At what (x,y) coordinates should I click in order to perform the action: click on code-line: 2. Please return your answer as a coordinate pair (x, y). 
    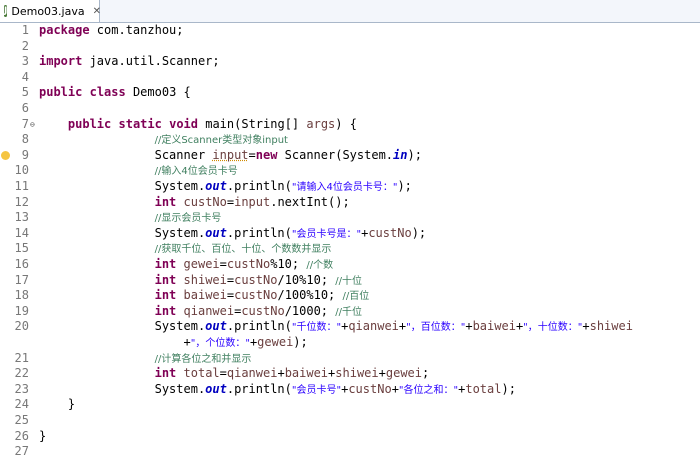
    Looking at the image, I should click on (350, 47).